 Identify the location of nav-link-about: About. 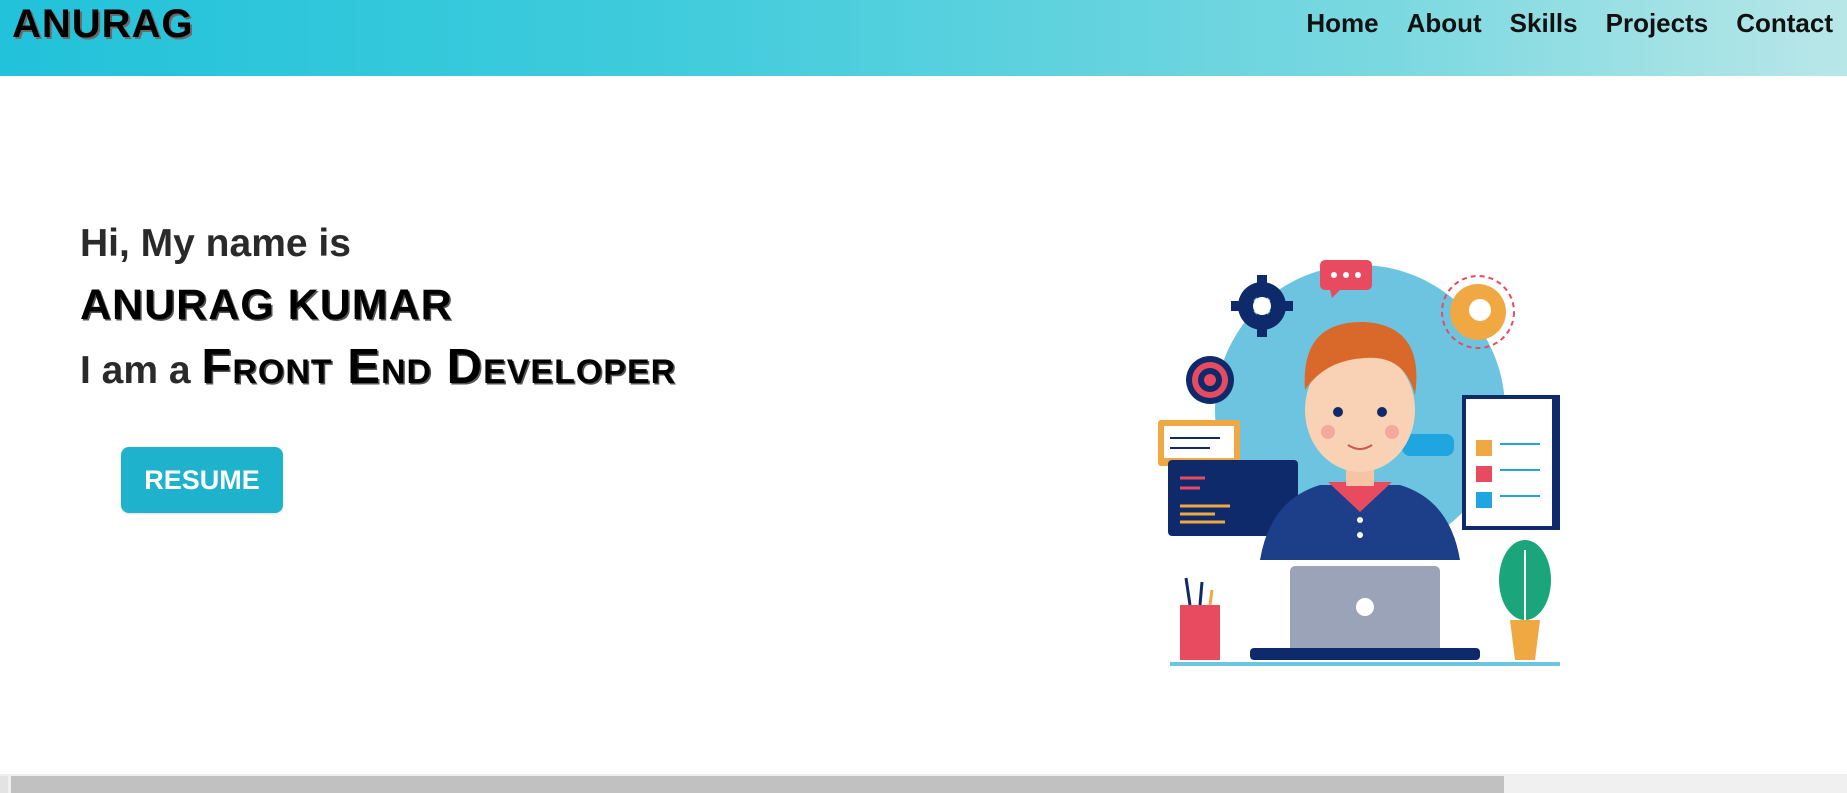
(1444, 23).